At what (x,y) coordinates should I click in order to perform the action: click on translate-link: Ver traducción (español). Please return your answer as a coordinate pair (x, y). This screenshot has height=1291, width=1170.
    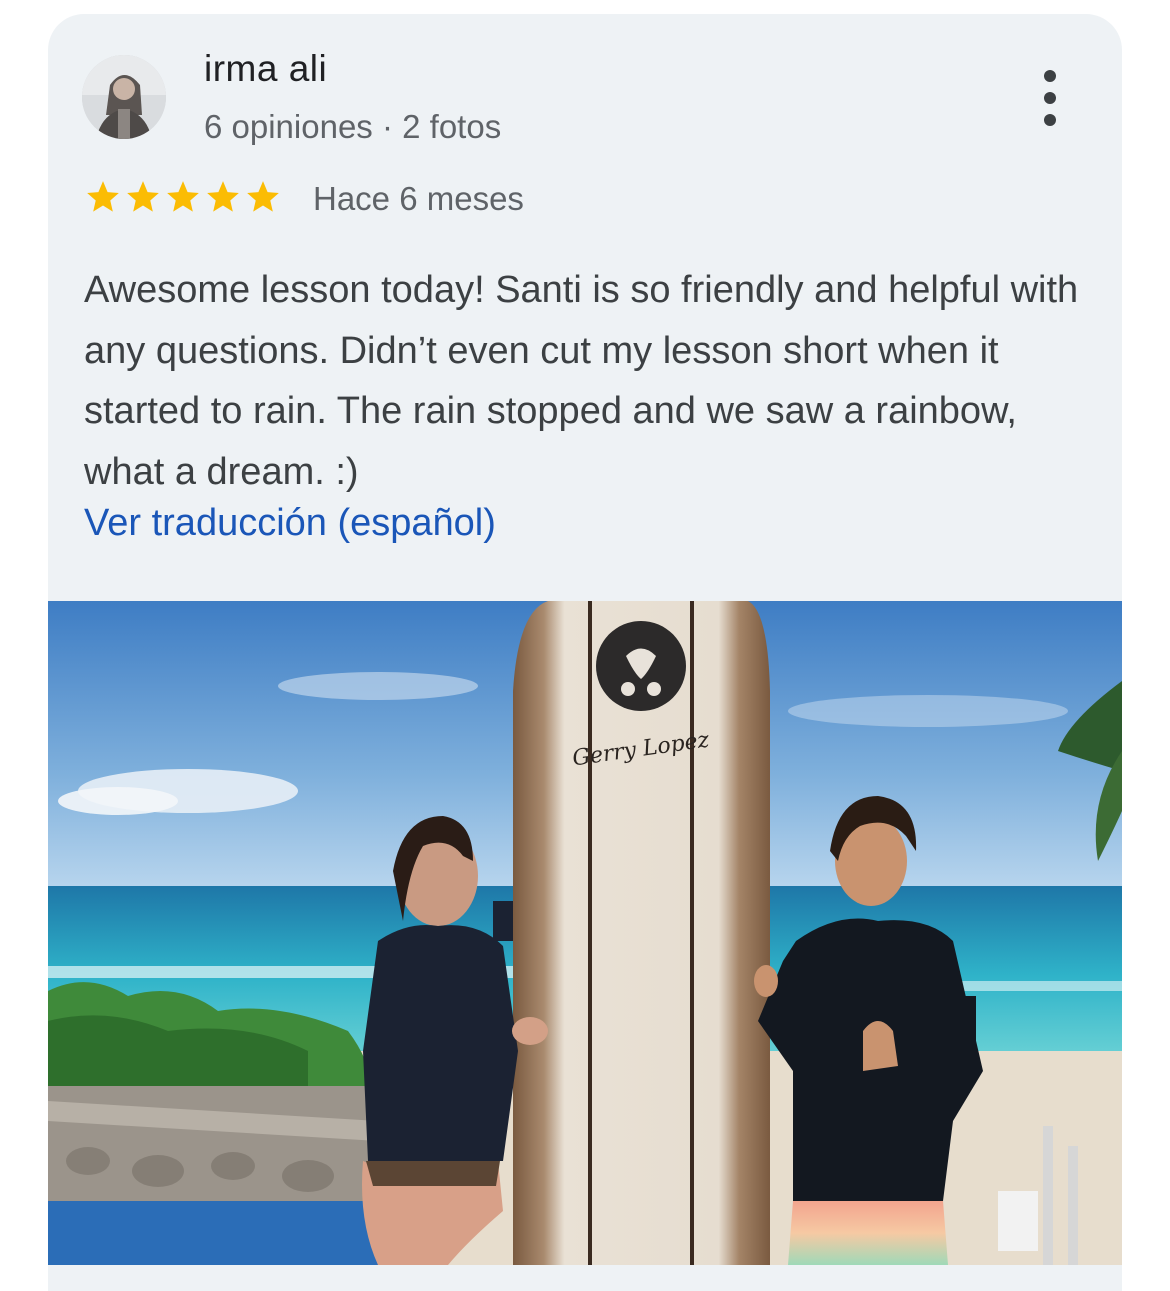
    Looking at the image, I should click on (290, 523).